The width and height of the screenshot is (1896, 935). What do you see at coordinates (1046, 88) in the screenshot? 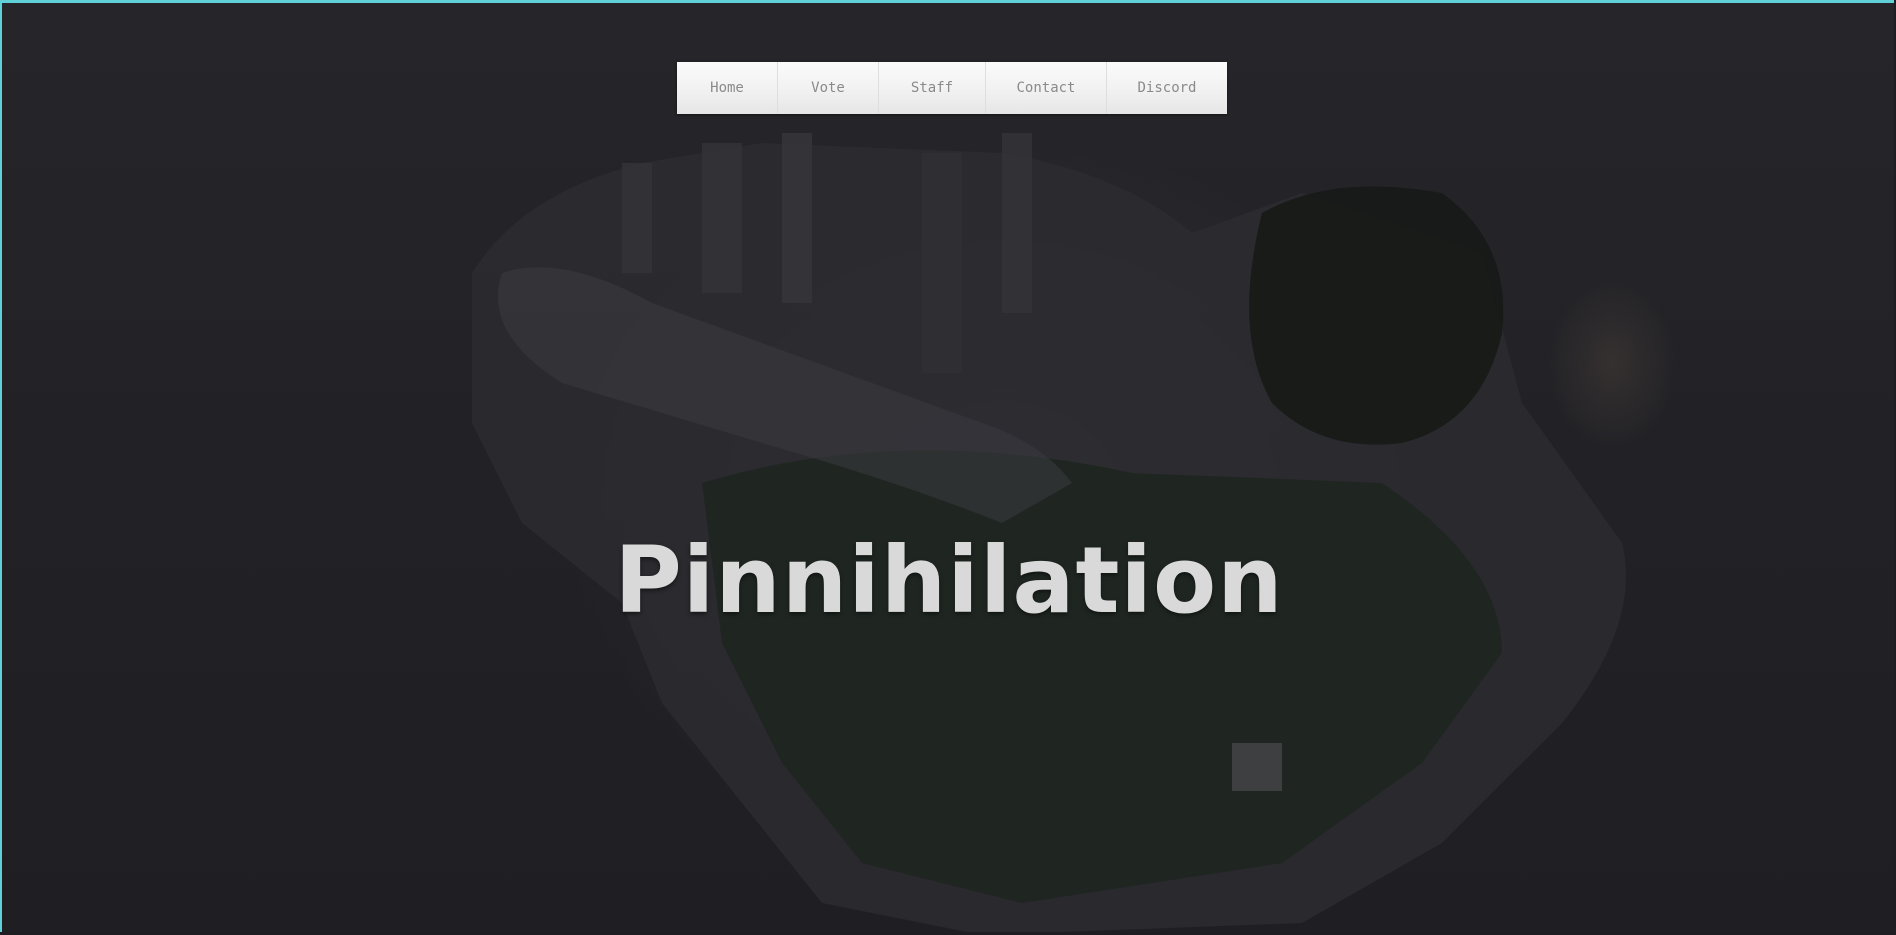
I see `nav-contact-link: Contact` at bounding box center [1046, 88].